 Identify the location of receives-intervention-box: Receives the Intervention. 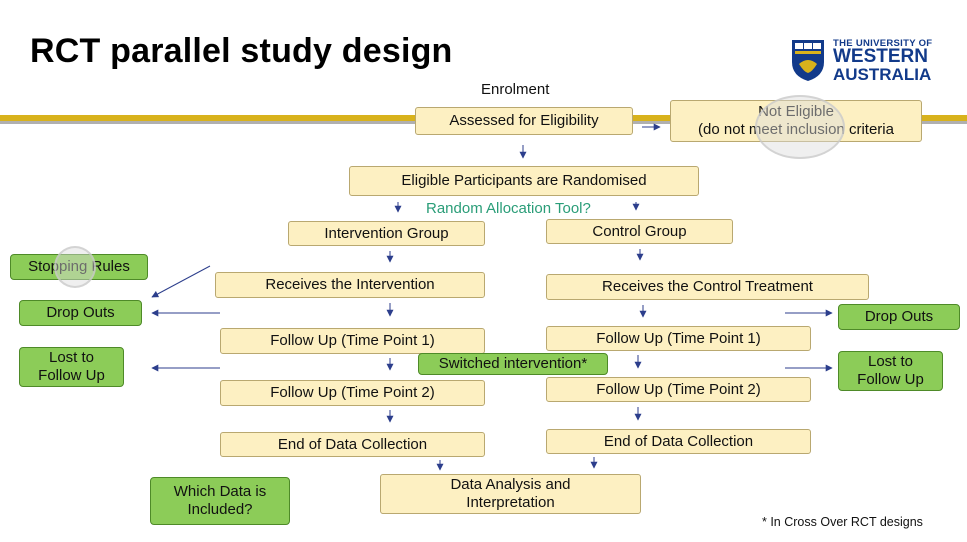
(350, 285).